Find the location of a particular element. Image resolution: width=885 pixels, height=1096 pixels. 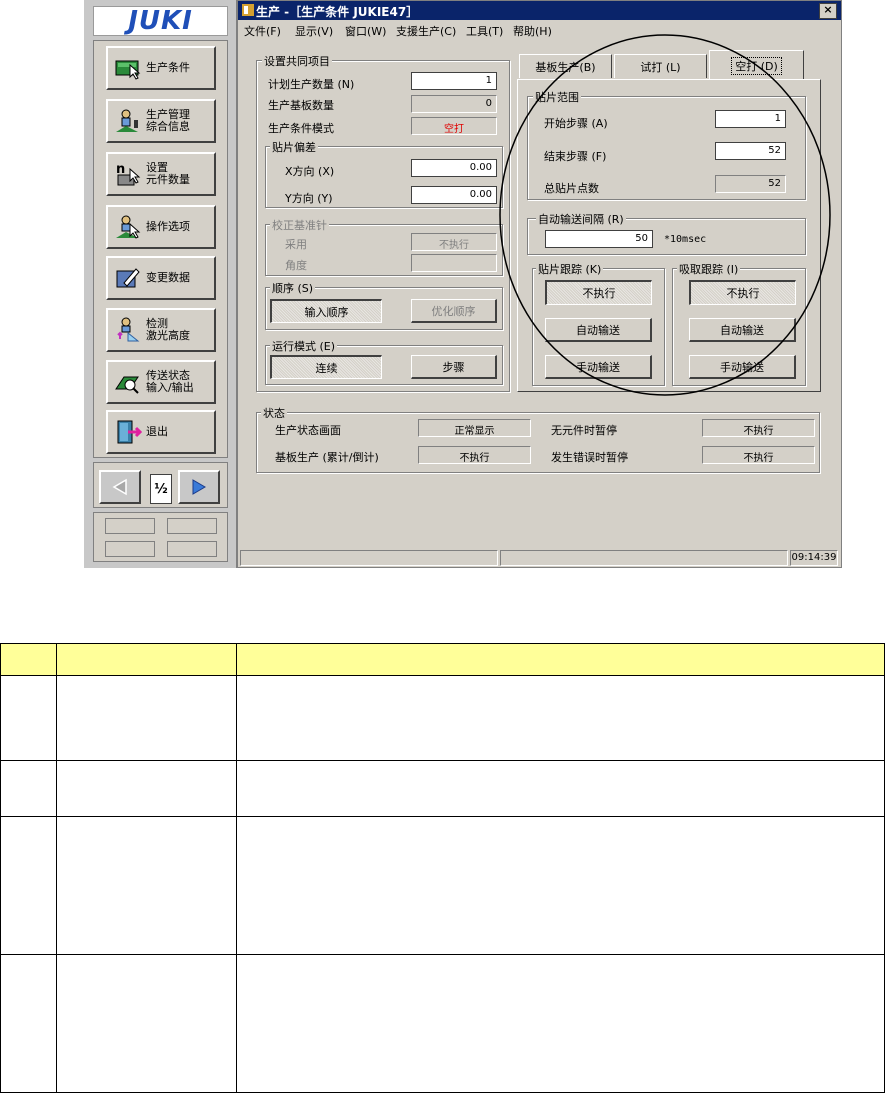

y-offset-input: 0.00 is located at coordinates (454, 195).